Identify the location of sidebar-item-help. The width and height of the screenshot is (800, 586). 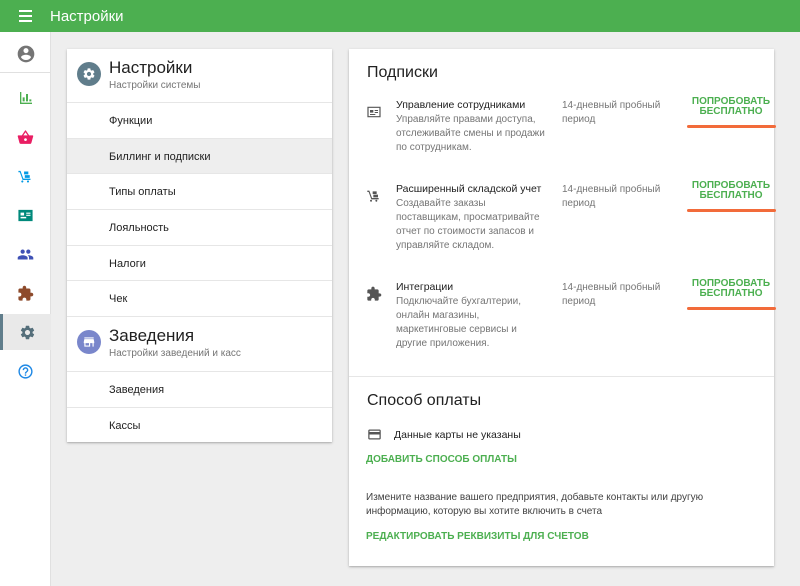
(25, 371).